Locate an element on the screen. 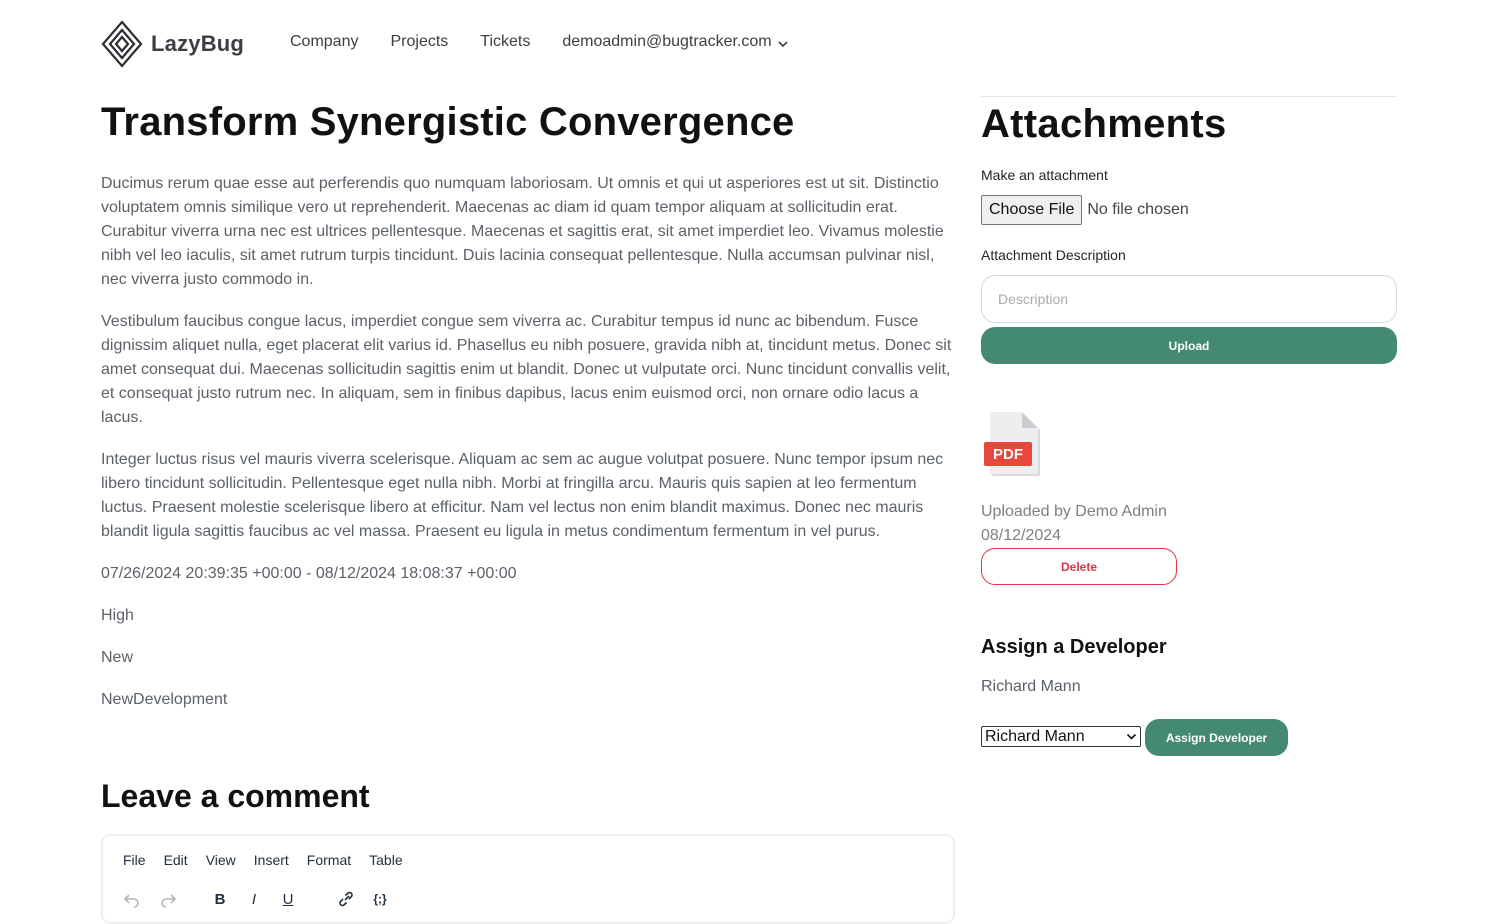 The width and height of the screenshot is (1505, 924). editor-toolbar: B I U {;} is located at coordinates (256, 899).